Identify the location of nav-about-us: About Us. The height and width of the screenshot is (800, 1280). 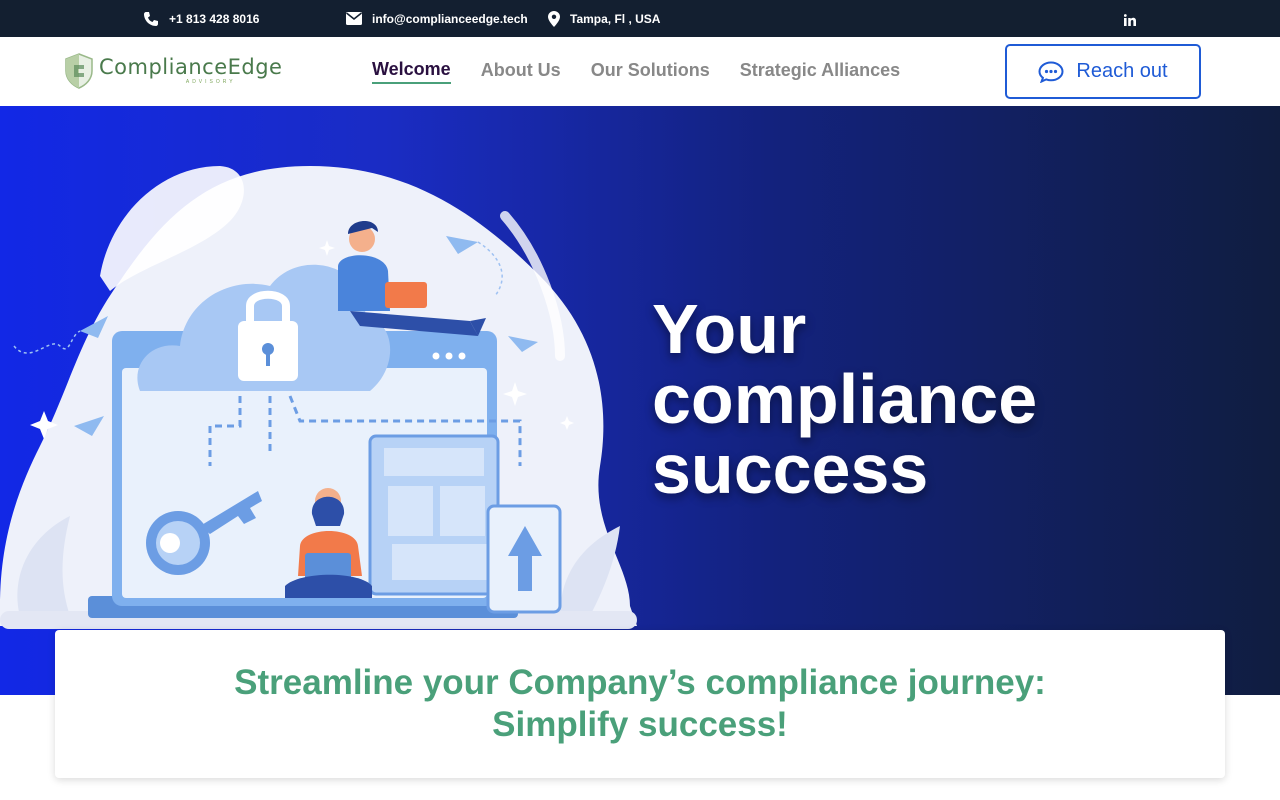
(521, 71).